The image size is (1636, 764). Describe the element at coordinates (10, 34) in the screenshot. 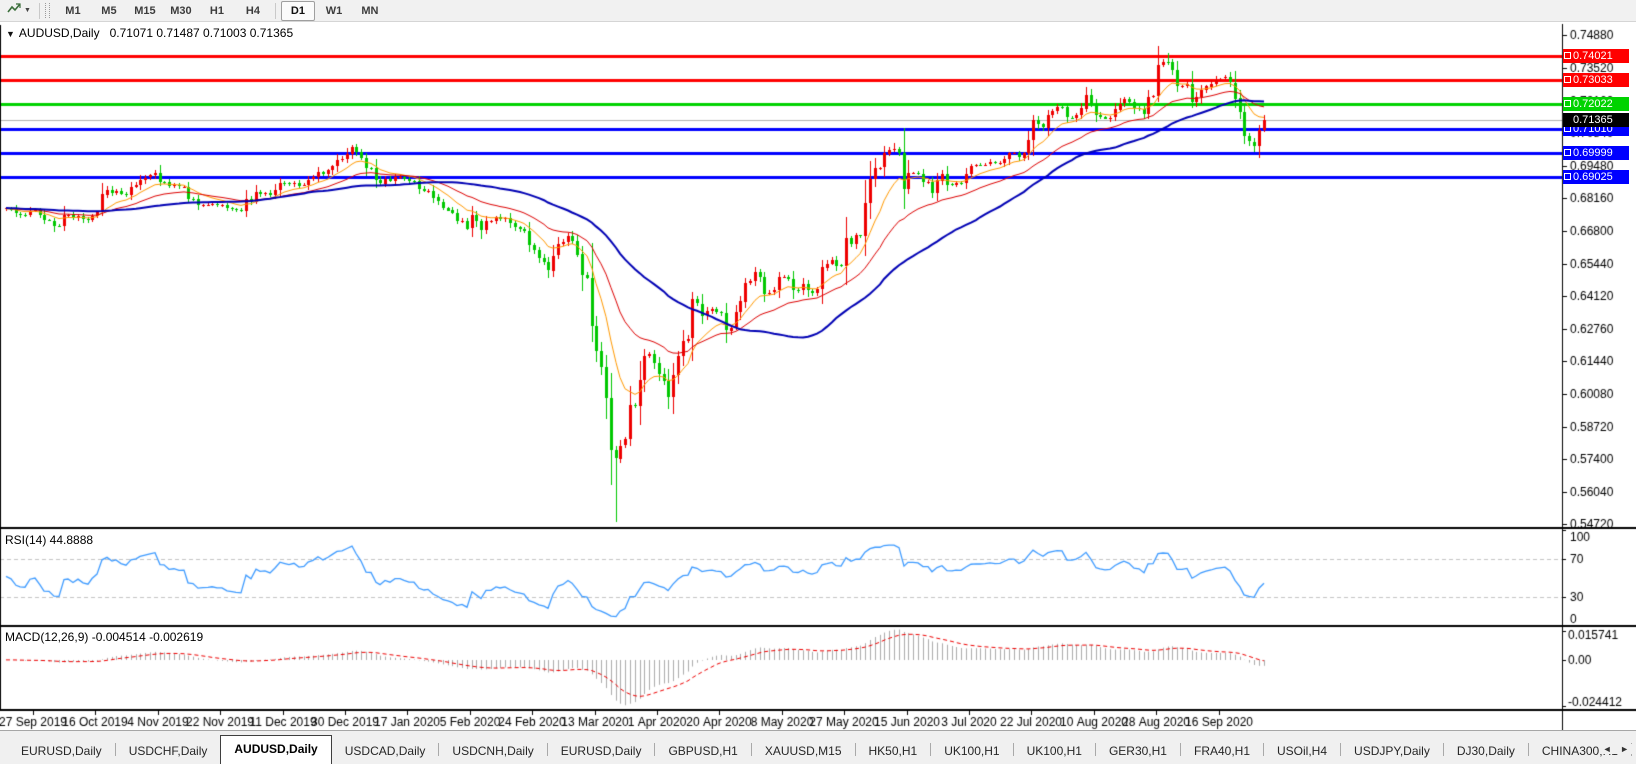

I see `collapse-icon: ▼` at that location.